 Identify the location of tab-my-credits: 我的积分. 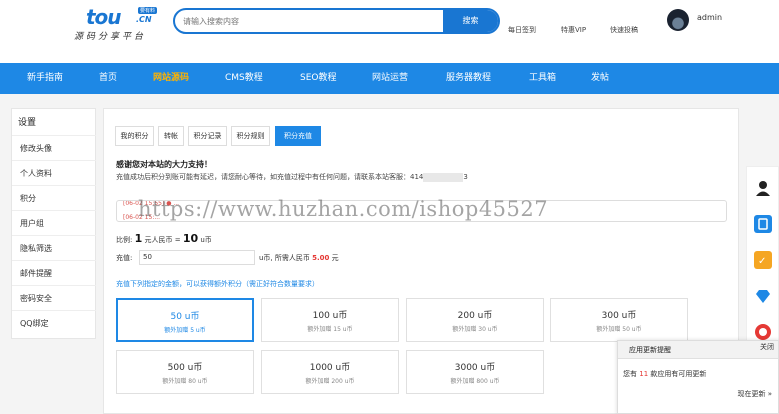
(134, 136).